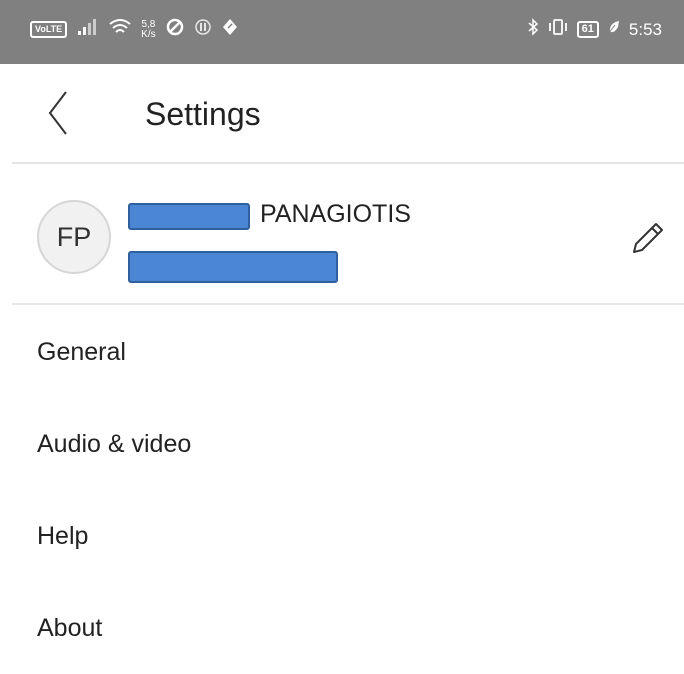  I want to click on menu-item-label: About, so click(70, 627).